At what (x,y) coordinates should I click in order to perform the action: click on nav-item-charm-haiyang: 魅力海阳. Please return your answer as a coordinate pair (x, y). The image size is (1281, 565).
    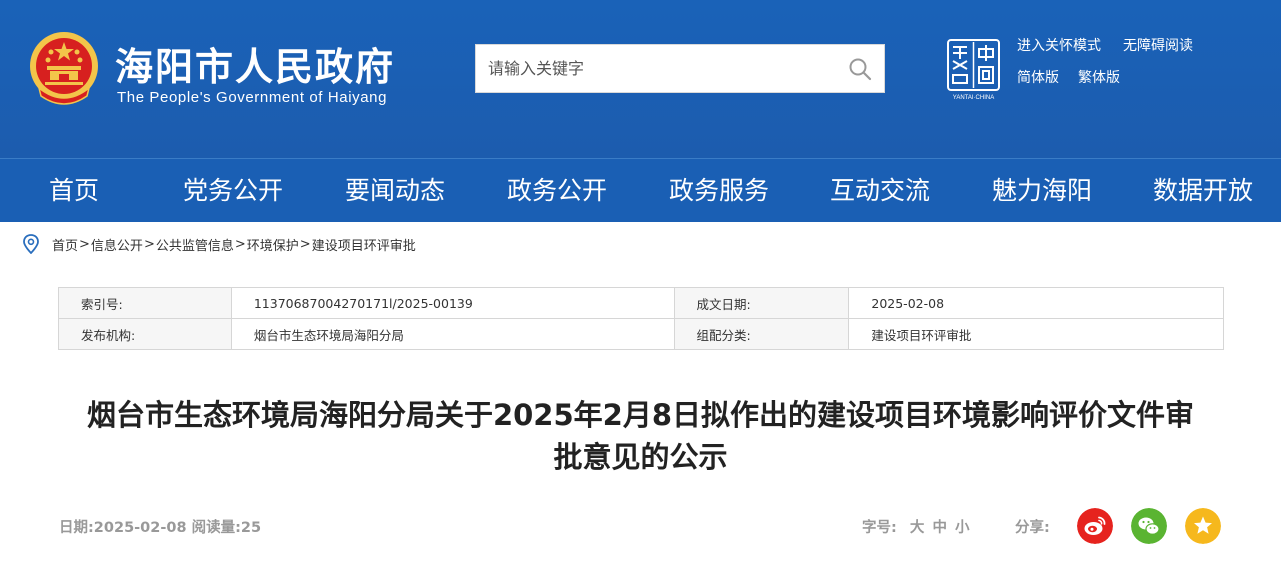
    Looking at the image, I should click on (1042, 191).